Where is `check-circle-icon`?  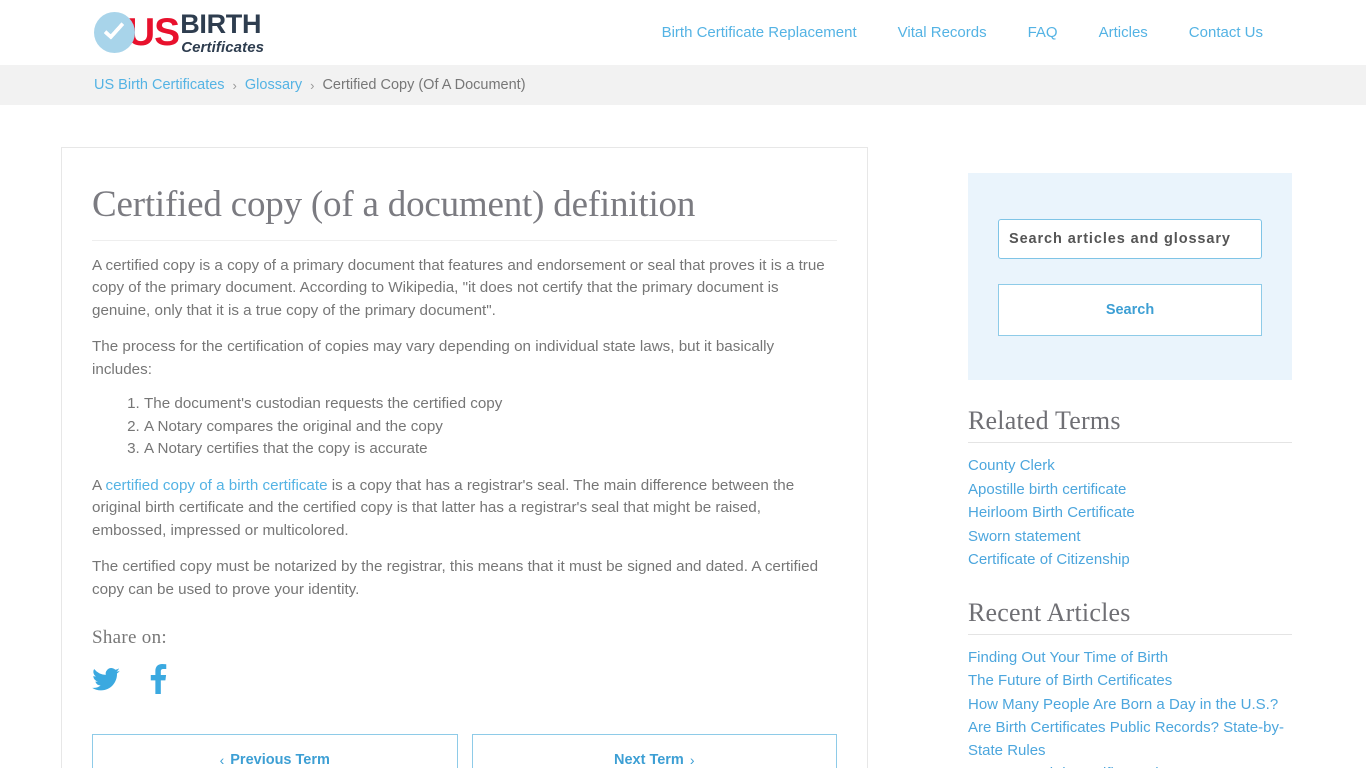 check-circle-icon is located at coordinates (114, 32).